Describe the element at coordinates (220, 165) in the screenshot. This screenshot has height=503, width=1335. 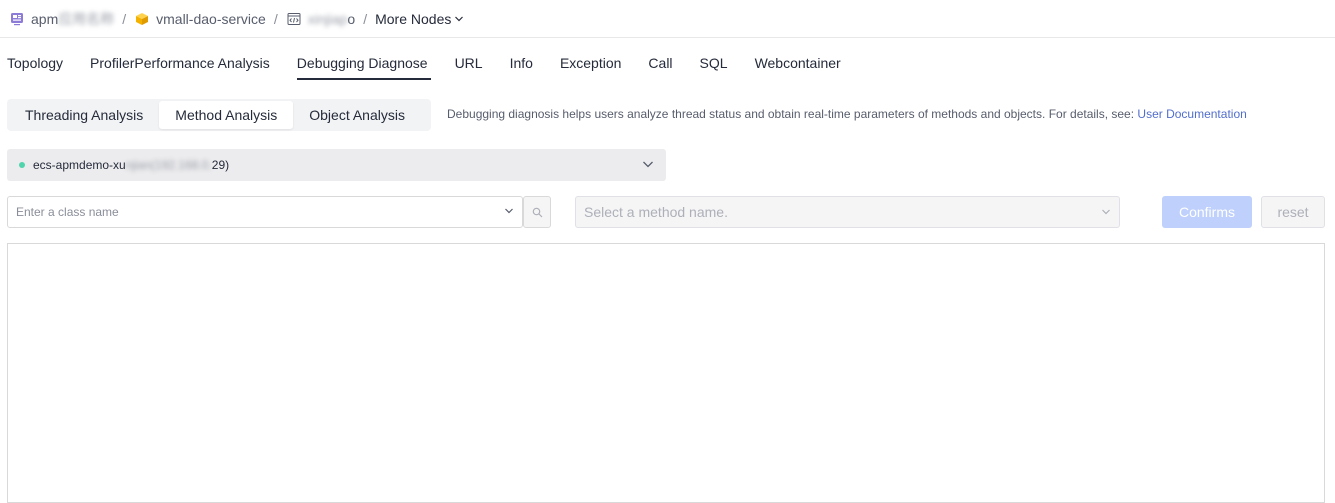
I see `node-select-suffix: 29)` at that location.